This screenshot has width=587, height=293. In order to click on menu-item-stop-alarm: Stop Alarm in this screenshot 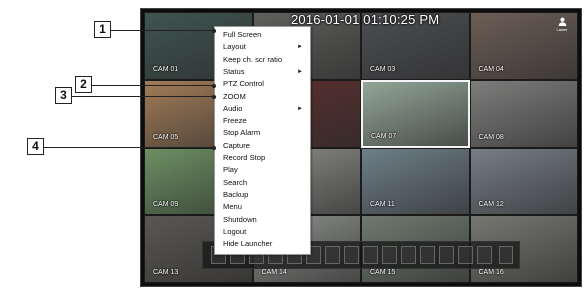, I will do `click(266, 133)`.